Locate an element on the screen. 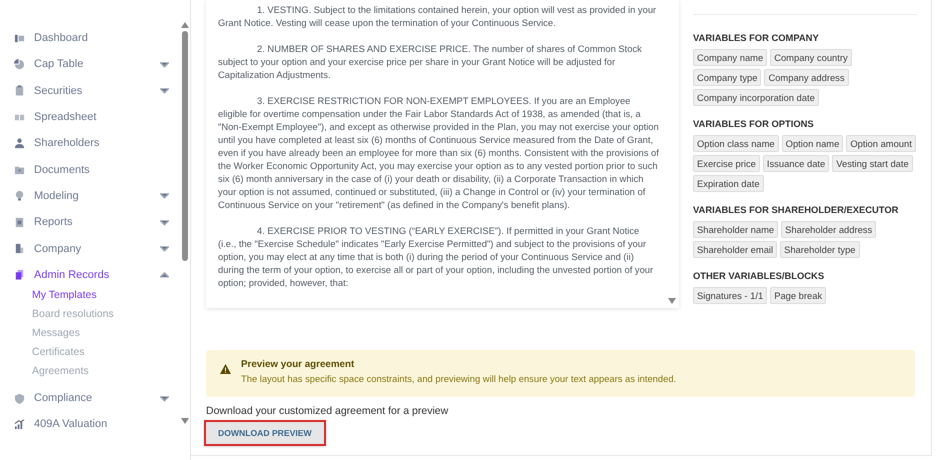  sidebar-item: Dashboard is located at coordinates (96, 38).